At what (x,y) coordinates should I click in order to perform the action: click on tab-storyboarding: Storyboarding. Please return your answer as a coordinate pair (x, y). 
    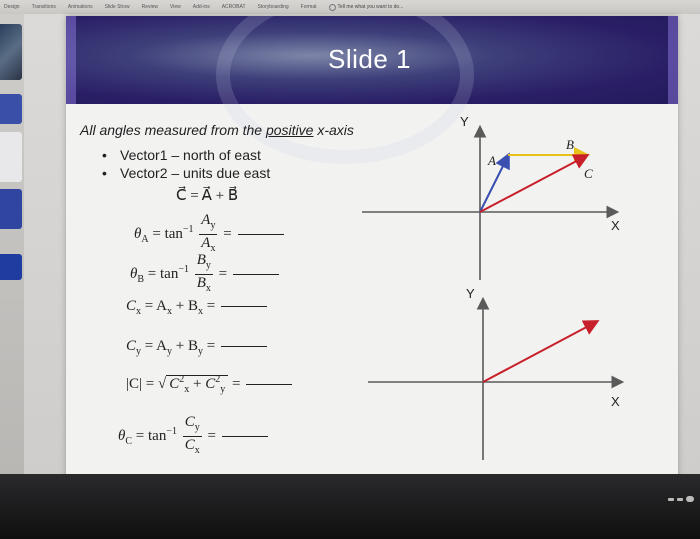
    Looking at the image, I should click on (273, 7).